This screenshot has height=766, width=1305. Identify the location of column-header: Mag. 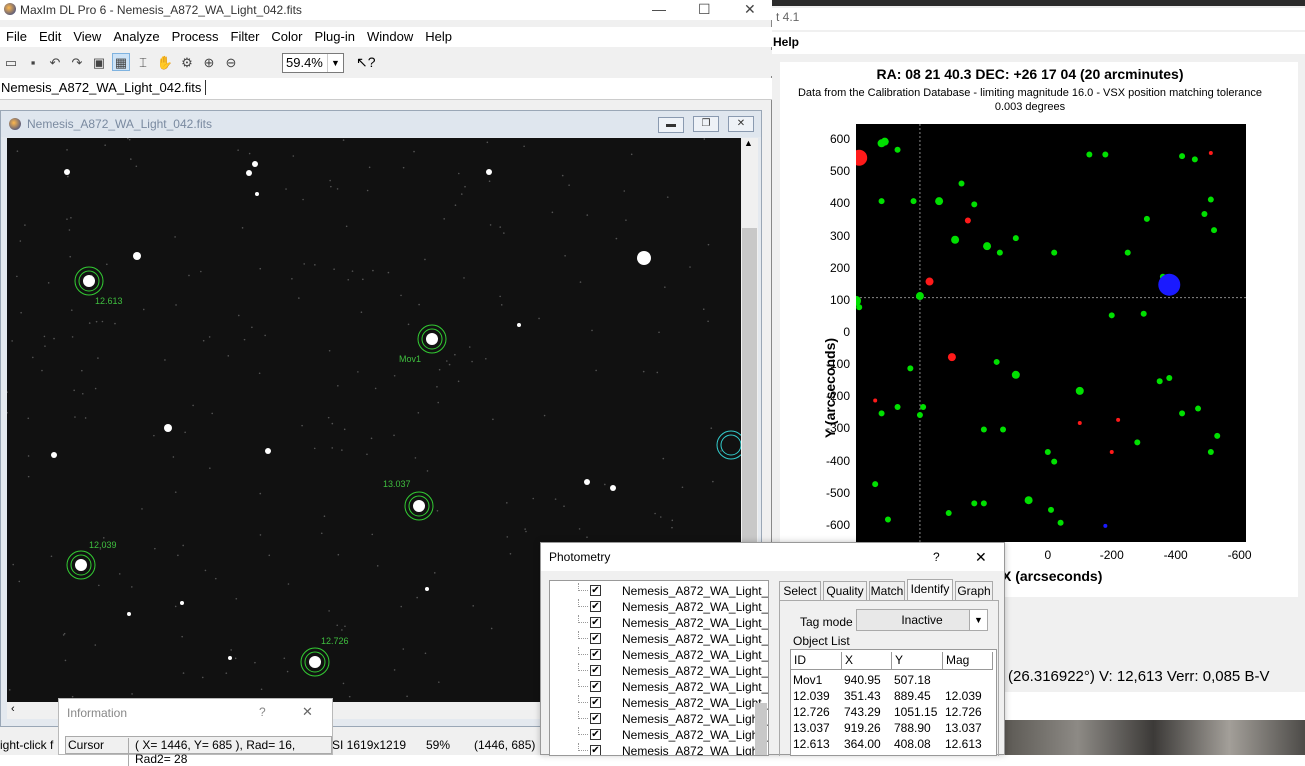
(968, 661).